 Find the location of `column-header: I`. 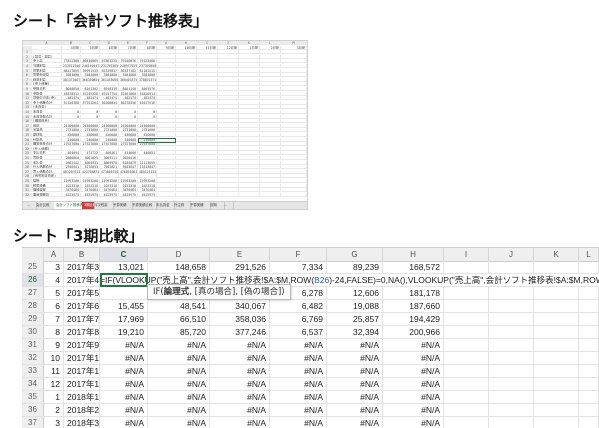

column-header: I is located at coordinates (207, 43).